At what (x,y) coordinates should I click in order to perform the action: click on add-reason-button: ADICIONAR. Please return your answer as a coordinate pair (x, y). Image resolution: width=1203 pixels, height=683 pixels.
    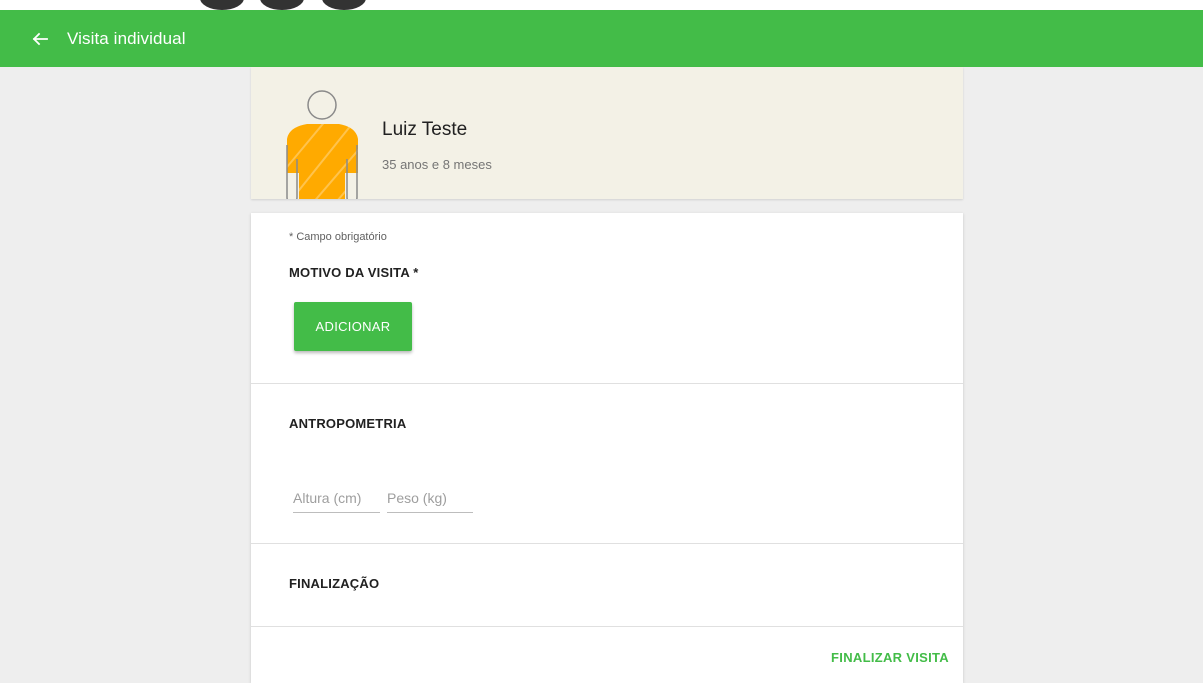
    Looking at the image, I should click on (353, 326).